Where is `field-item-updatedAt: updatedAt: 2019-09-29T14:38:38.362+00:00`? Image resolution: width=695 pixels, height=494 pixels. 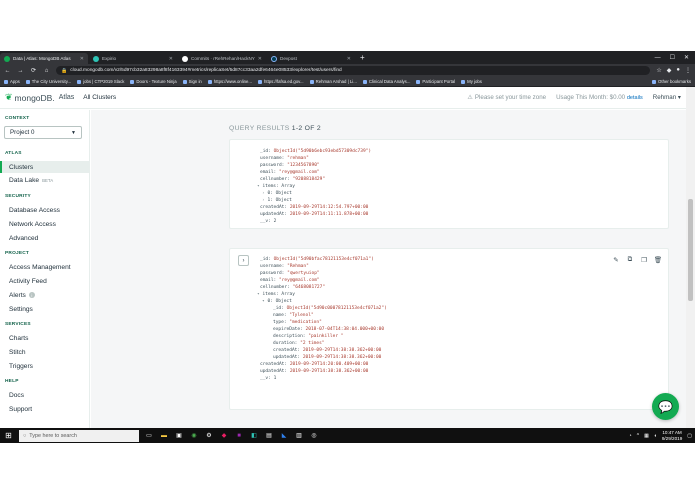 field-item-updatedAt: updatedAt: 2019-09-29T14:38:38.362+00:00 is located at coordinates (327, 357).